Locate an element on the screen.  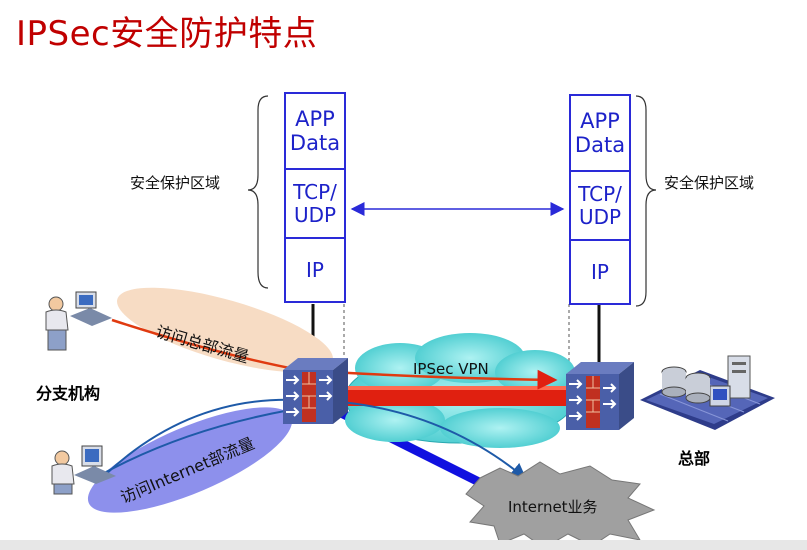
hq-label: 总部 is located at coordinates (694, 458).